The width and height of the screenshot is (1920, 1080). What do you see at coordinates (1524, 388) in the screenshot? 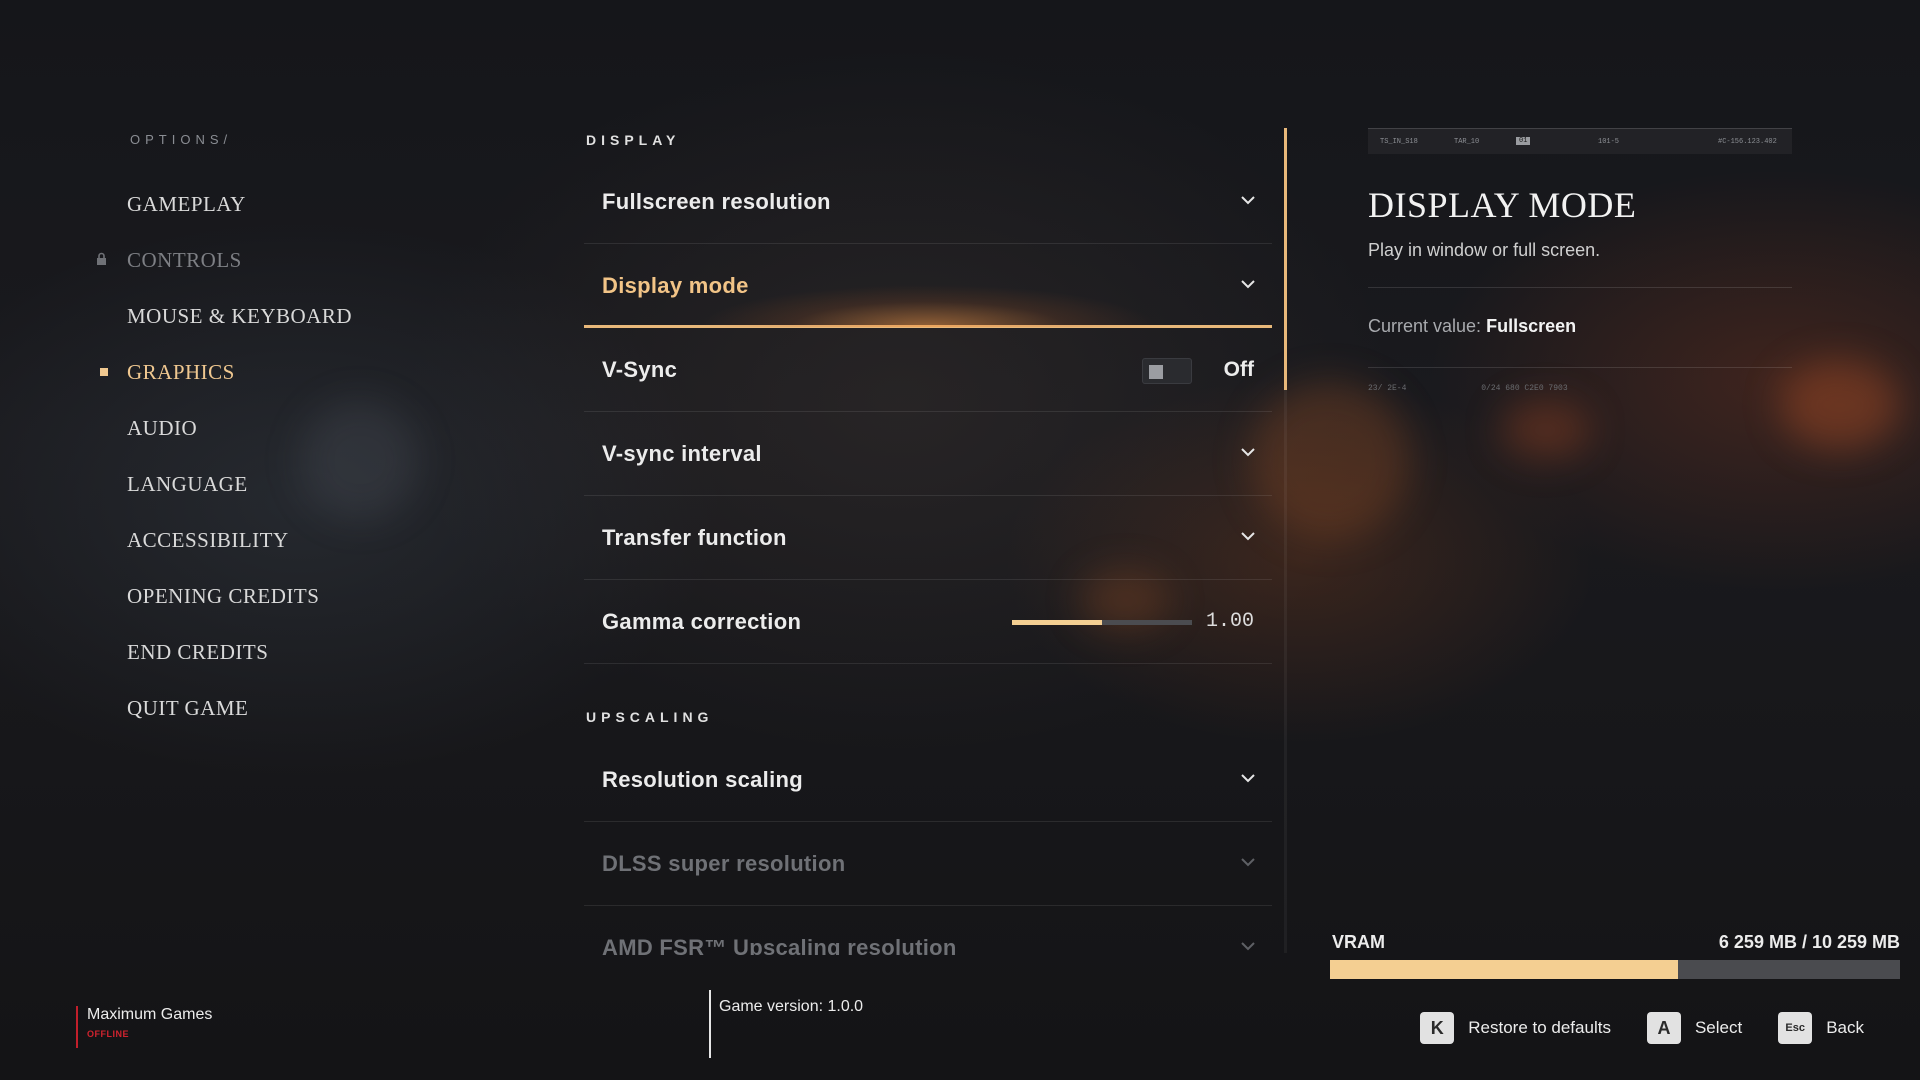
I see `micro-code: 0/24 680 C2E0 7903` at bounding box center [1524, 388].